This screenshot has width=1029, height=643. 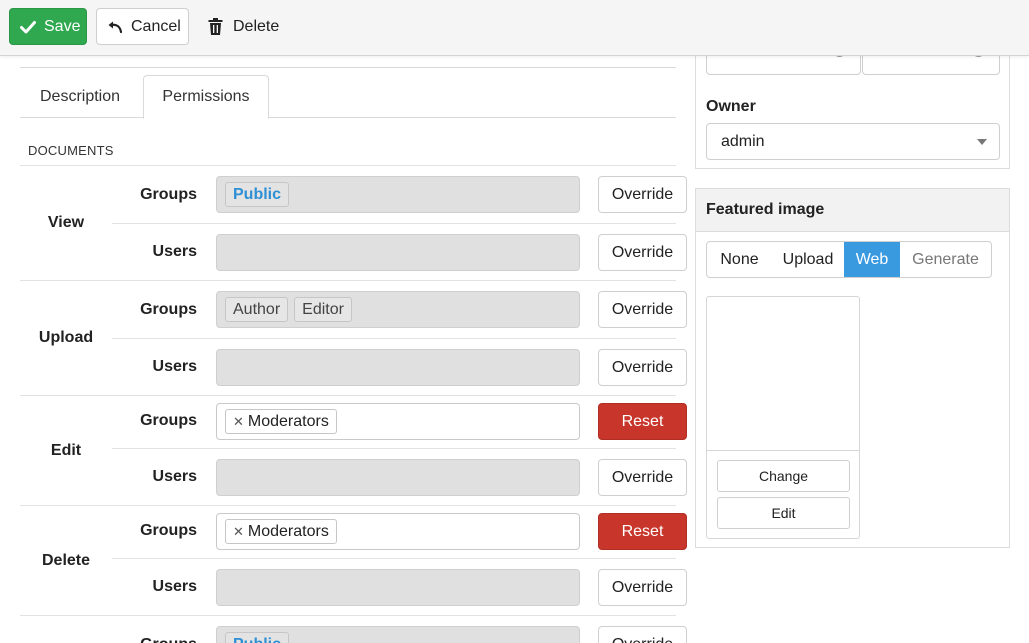 I want to click on tab-description: Description, so click(x=80, y=96).